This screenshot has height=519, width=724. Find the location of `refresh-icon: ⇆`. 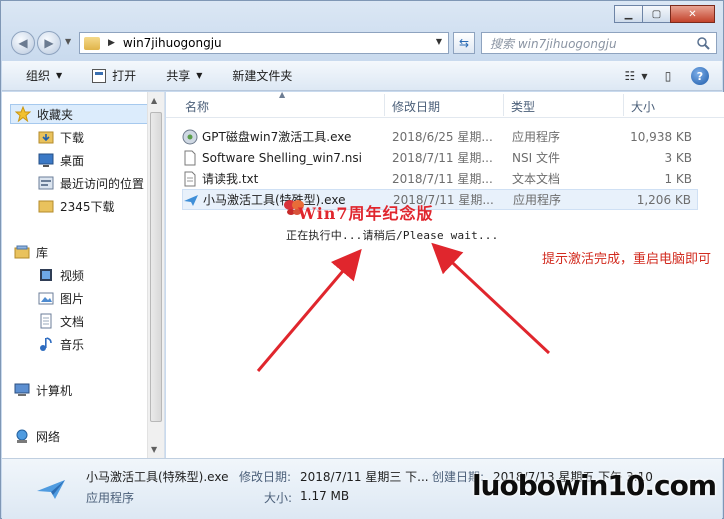

refresh-icon: ⇆ is located at coordinates (464, 43).